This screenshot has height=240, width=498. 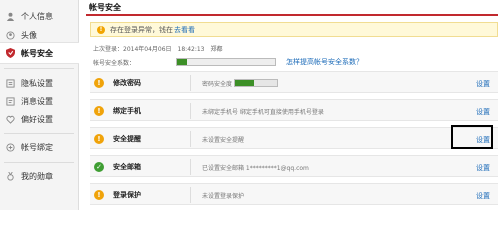 I want to click on sidebar-item-label: 偏好设置, so click(x=37, y=119).